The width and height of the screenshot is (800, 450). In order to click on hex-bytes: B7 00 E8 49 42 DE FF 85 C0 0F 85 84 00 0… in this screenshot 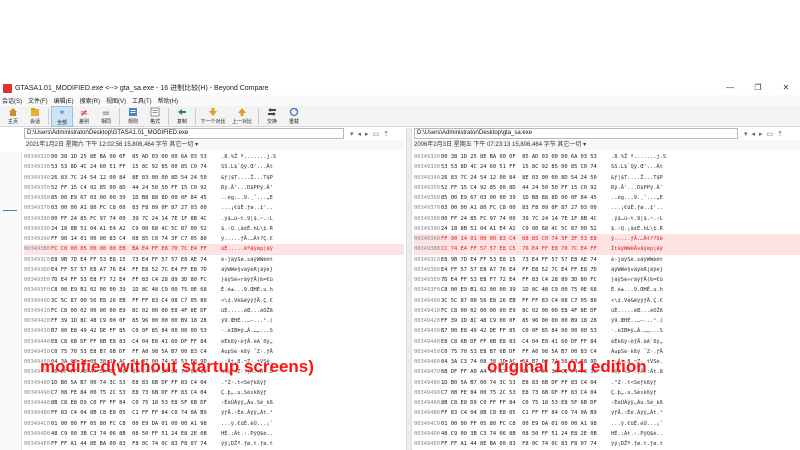, I will do `click(136, 331)`.